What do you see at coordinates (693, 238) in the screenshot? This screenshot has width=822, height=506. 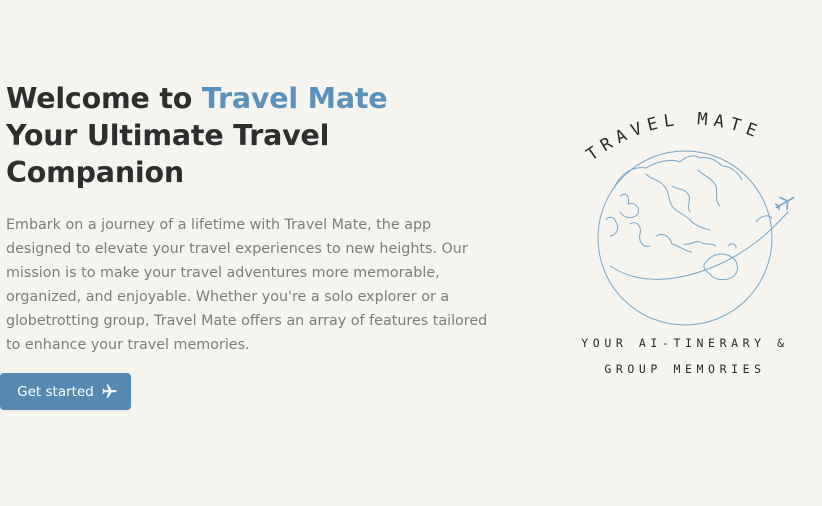 I see `globe-with-airplane-icon` at bounding box center [693, 238].